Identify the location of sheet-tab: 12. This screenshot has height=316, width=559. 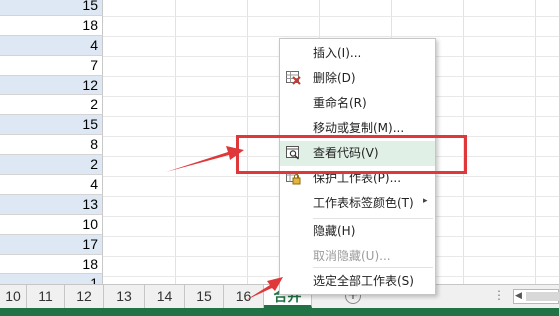
(84, 296).